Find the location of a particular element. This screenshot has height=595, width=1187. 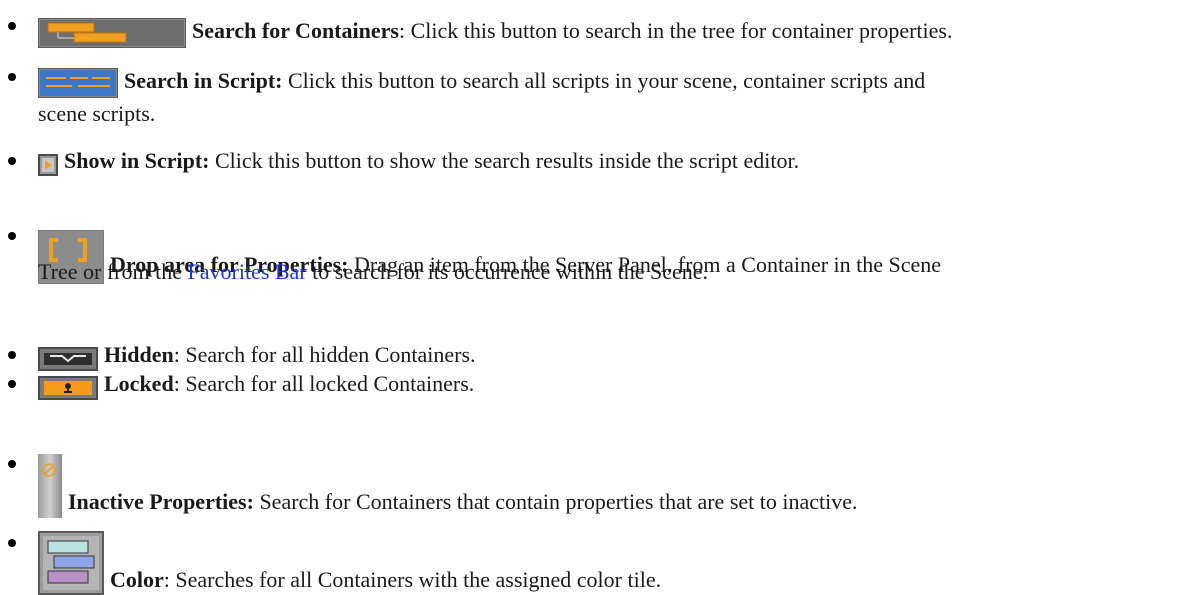

inactive-properties-icon is located at coordinates (50, 486).